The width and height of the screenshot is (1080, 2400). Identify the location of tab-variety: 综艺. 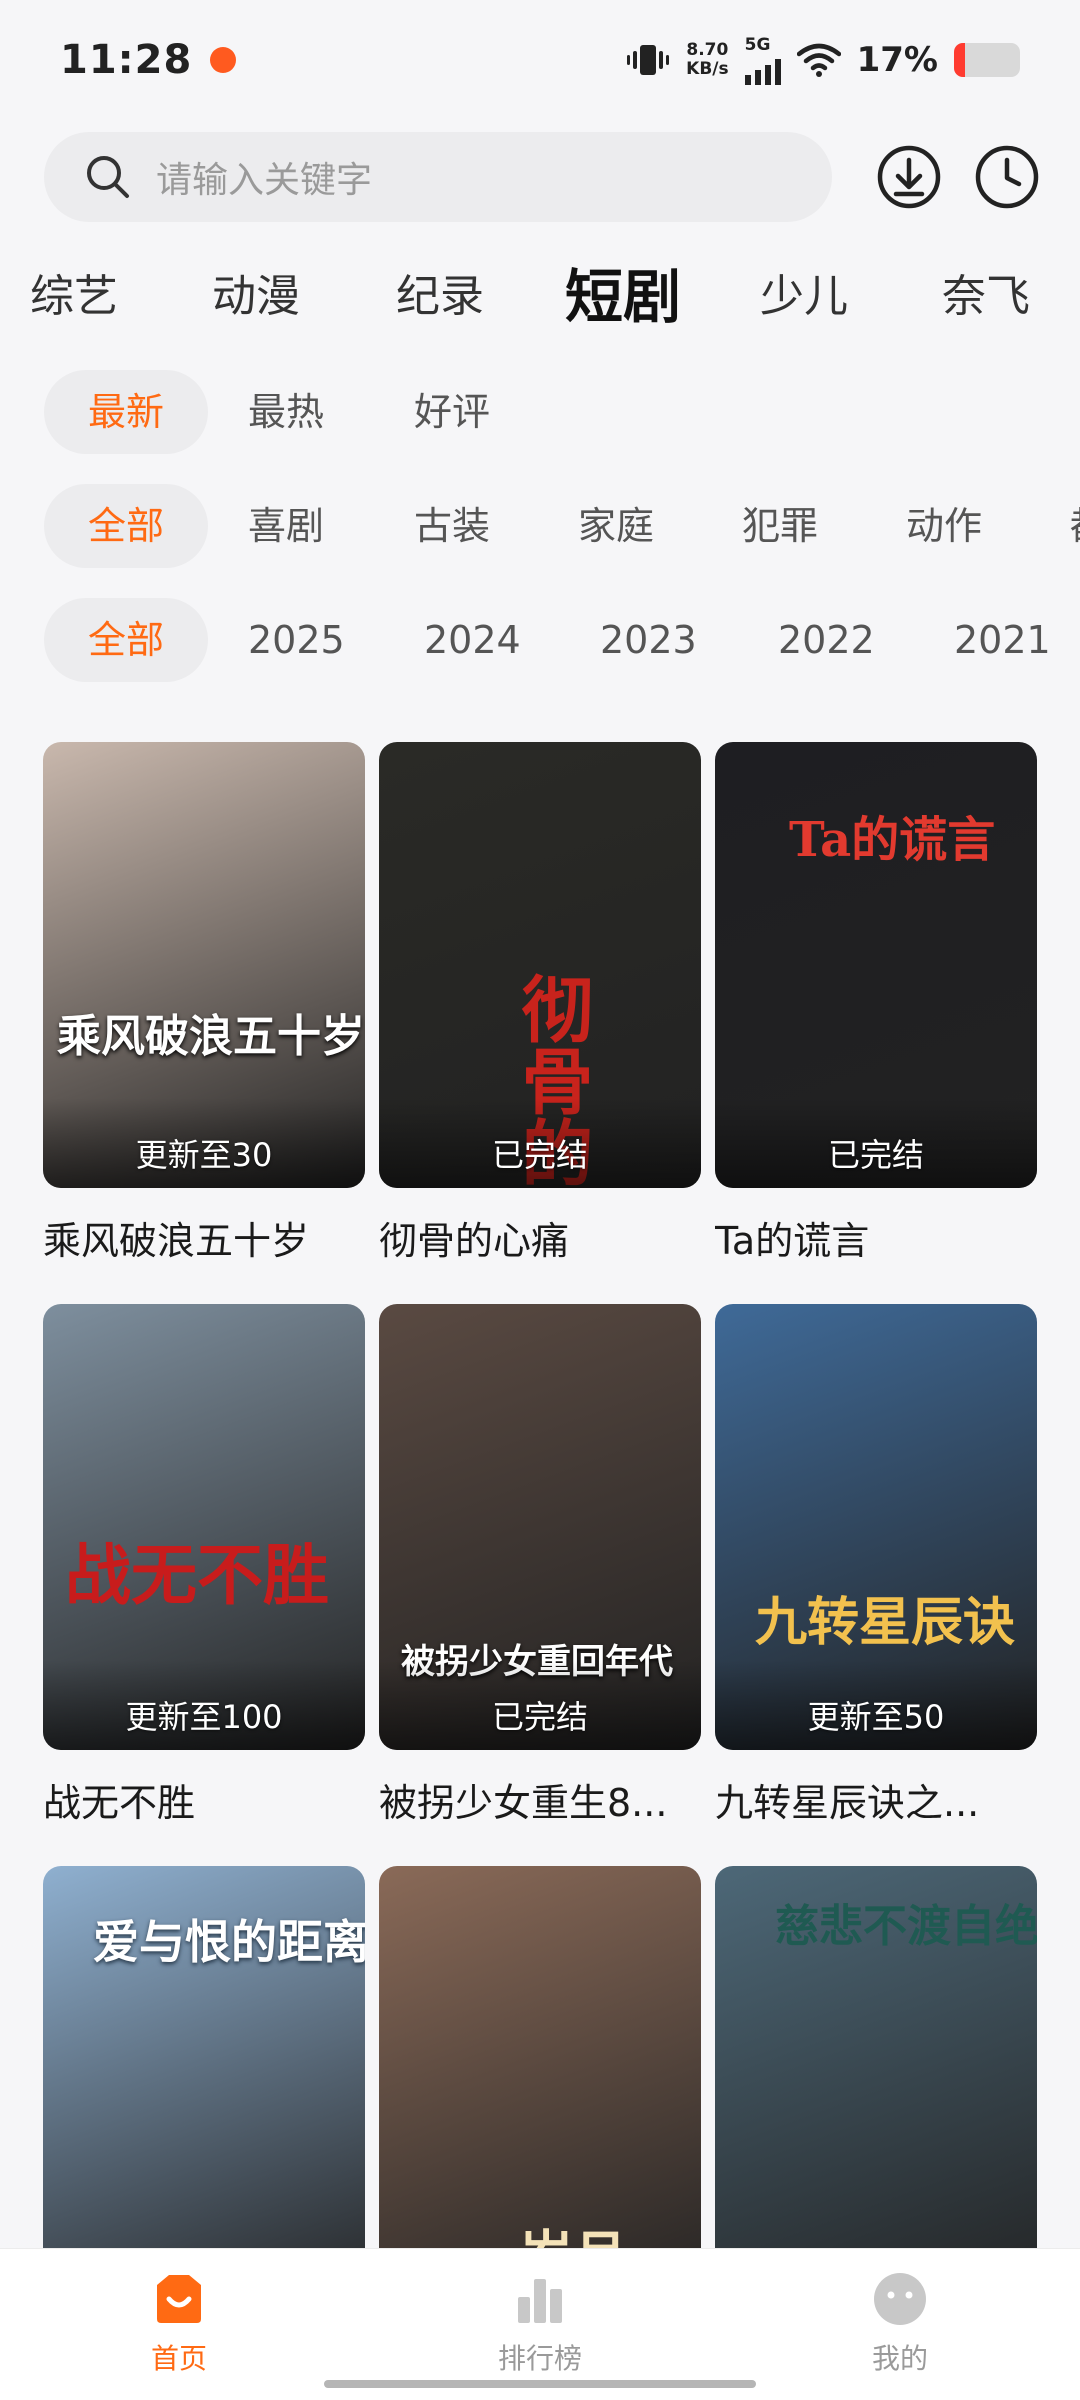
(74, 292).